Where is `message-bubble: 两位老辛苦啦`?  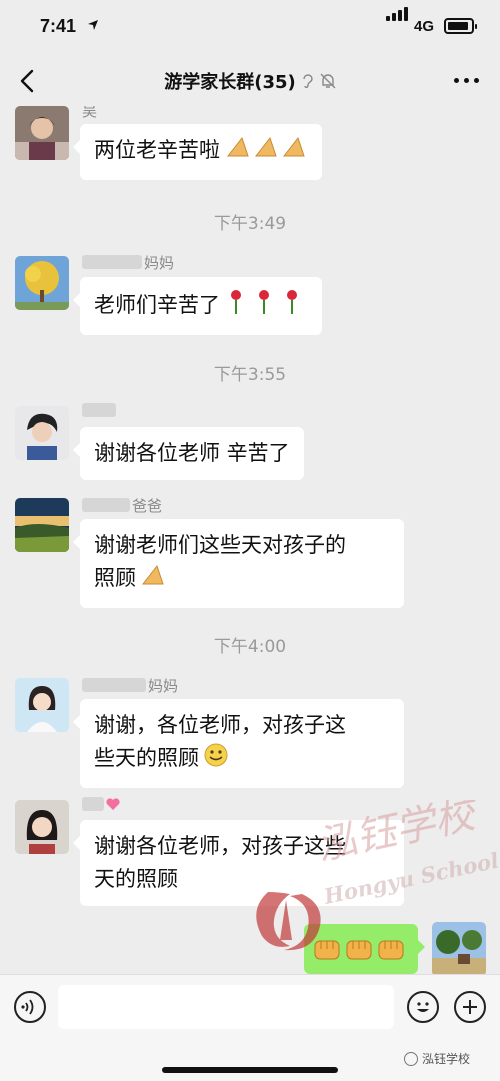
message-bubble: 两位老辛苦啦 is located at coordinates (197, 152).